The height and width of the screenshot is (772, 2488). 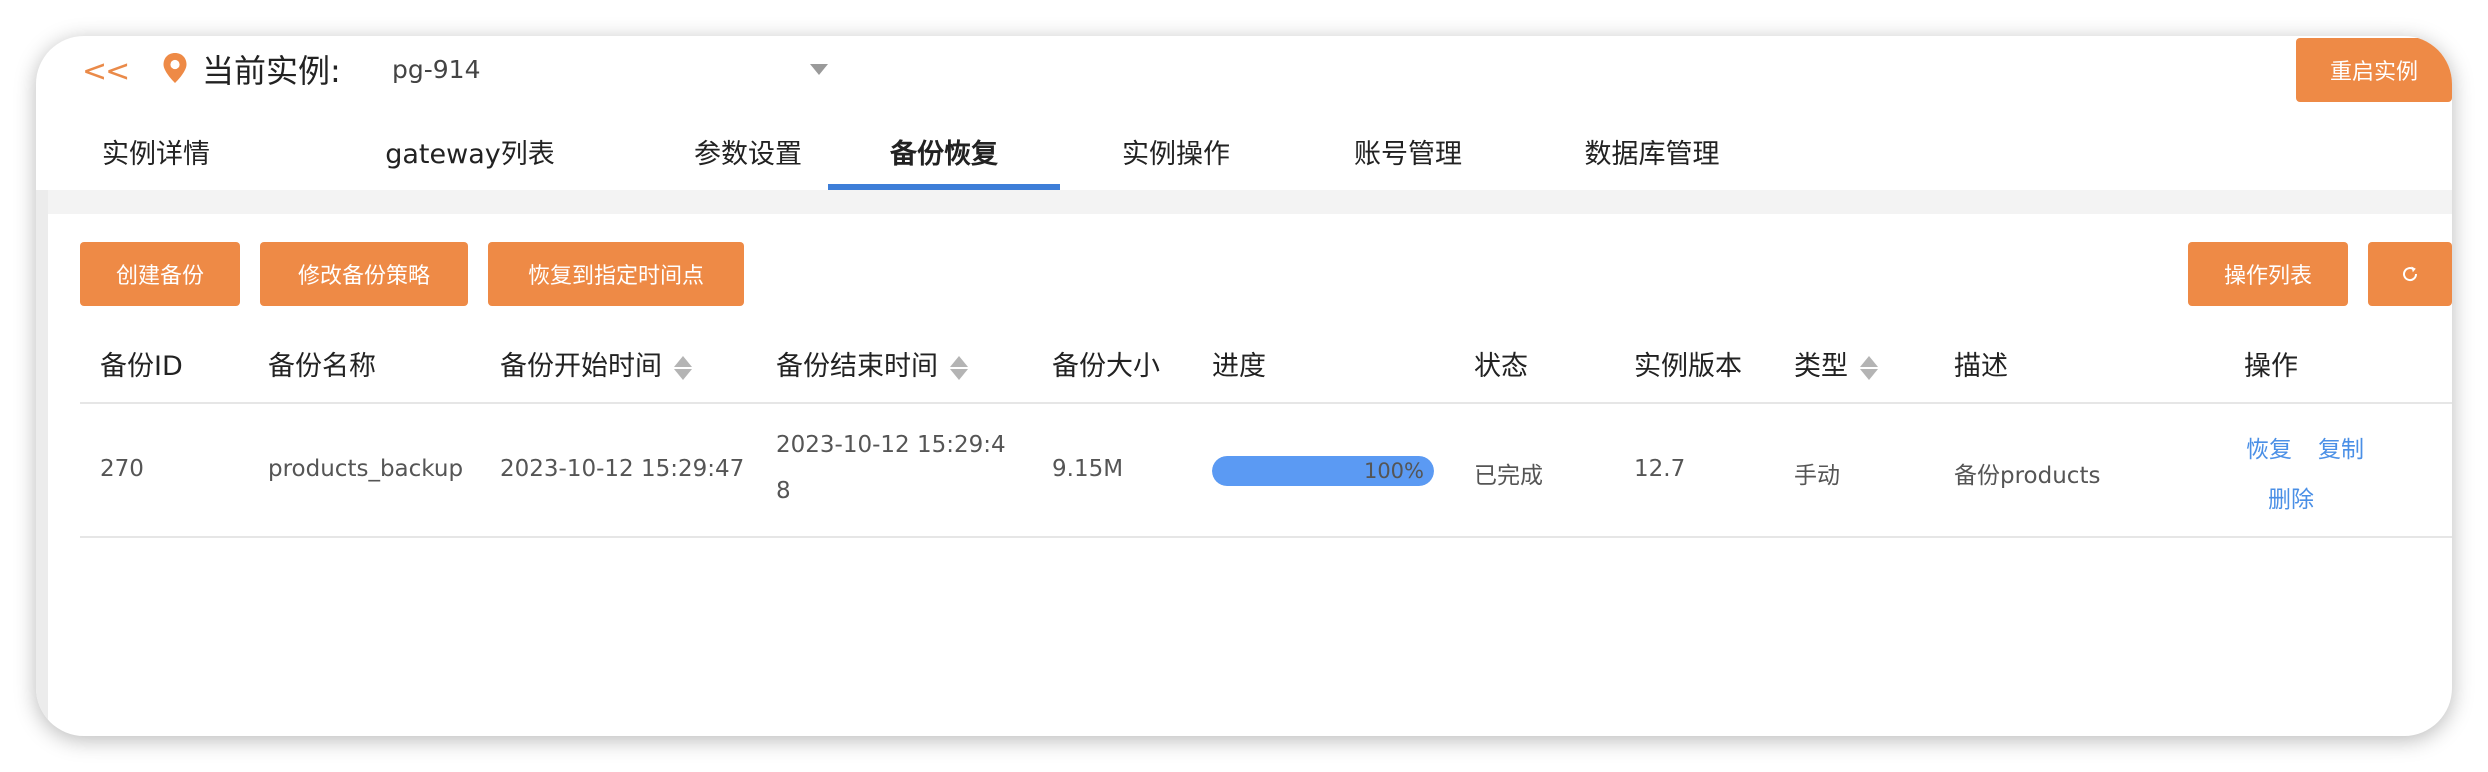 What do you see at coordinates (622, 469) in the screenshot?
I see `cell-start-time: 2023-10-12 15:29:47` at bounding box center [622, 469].